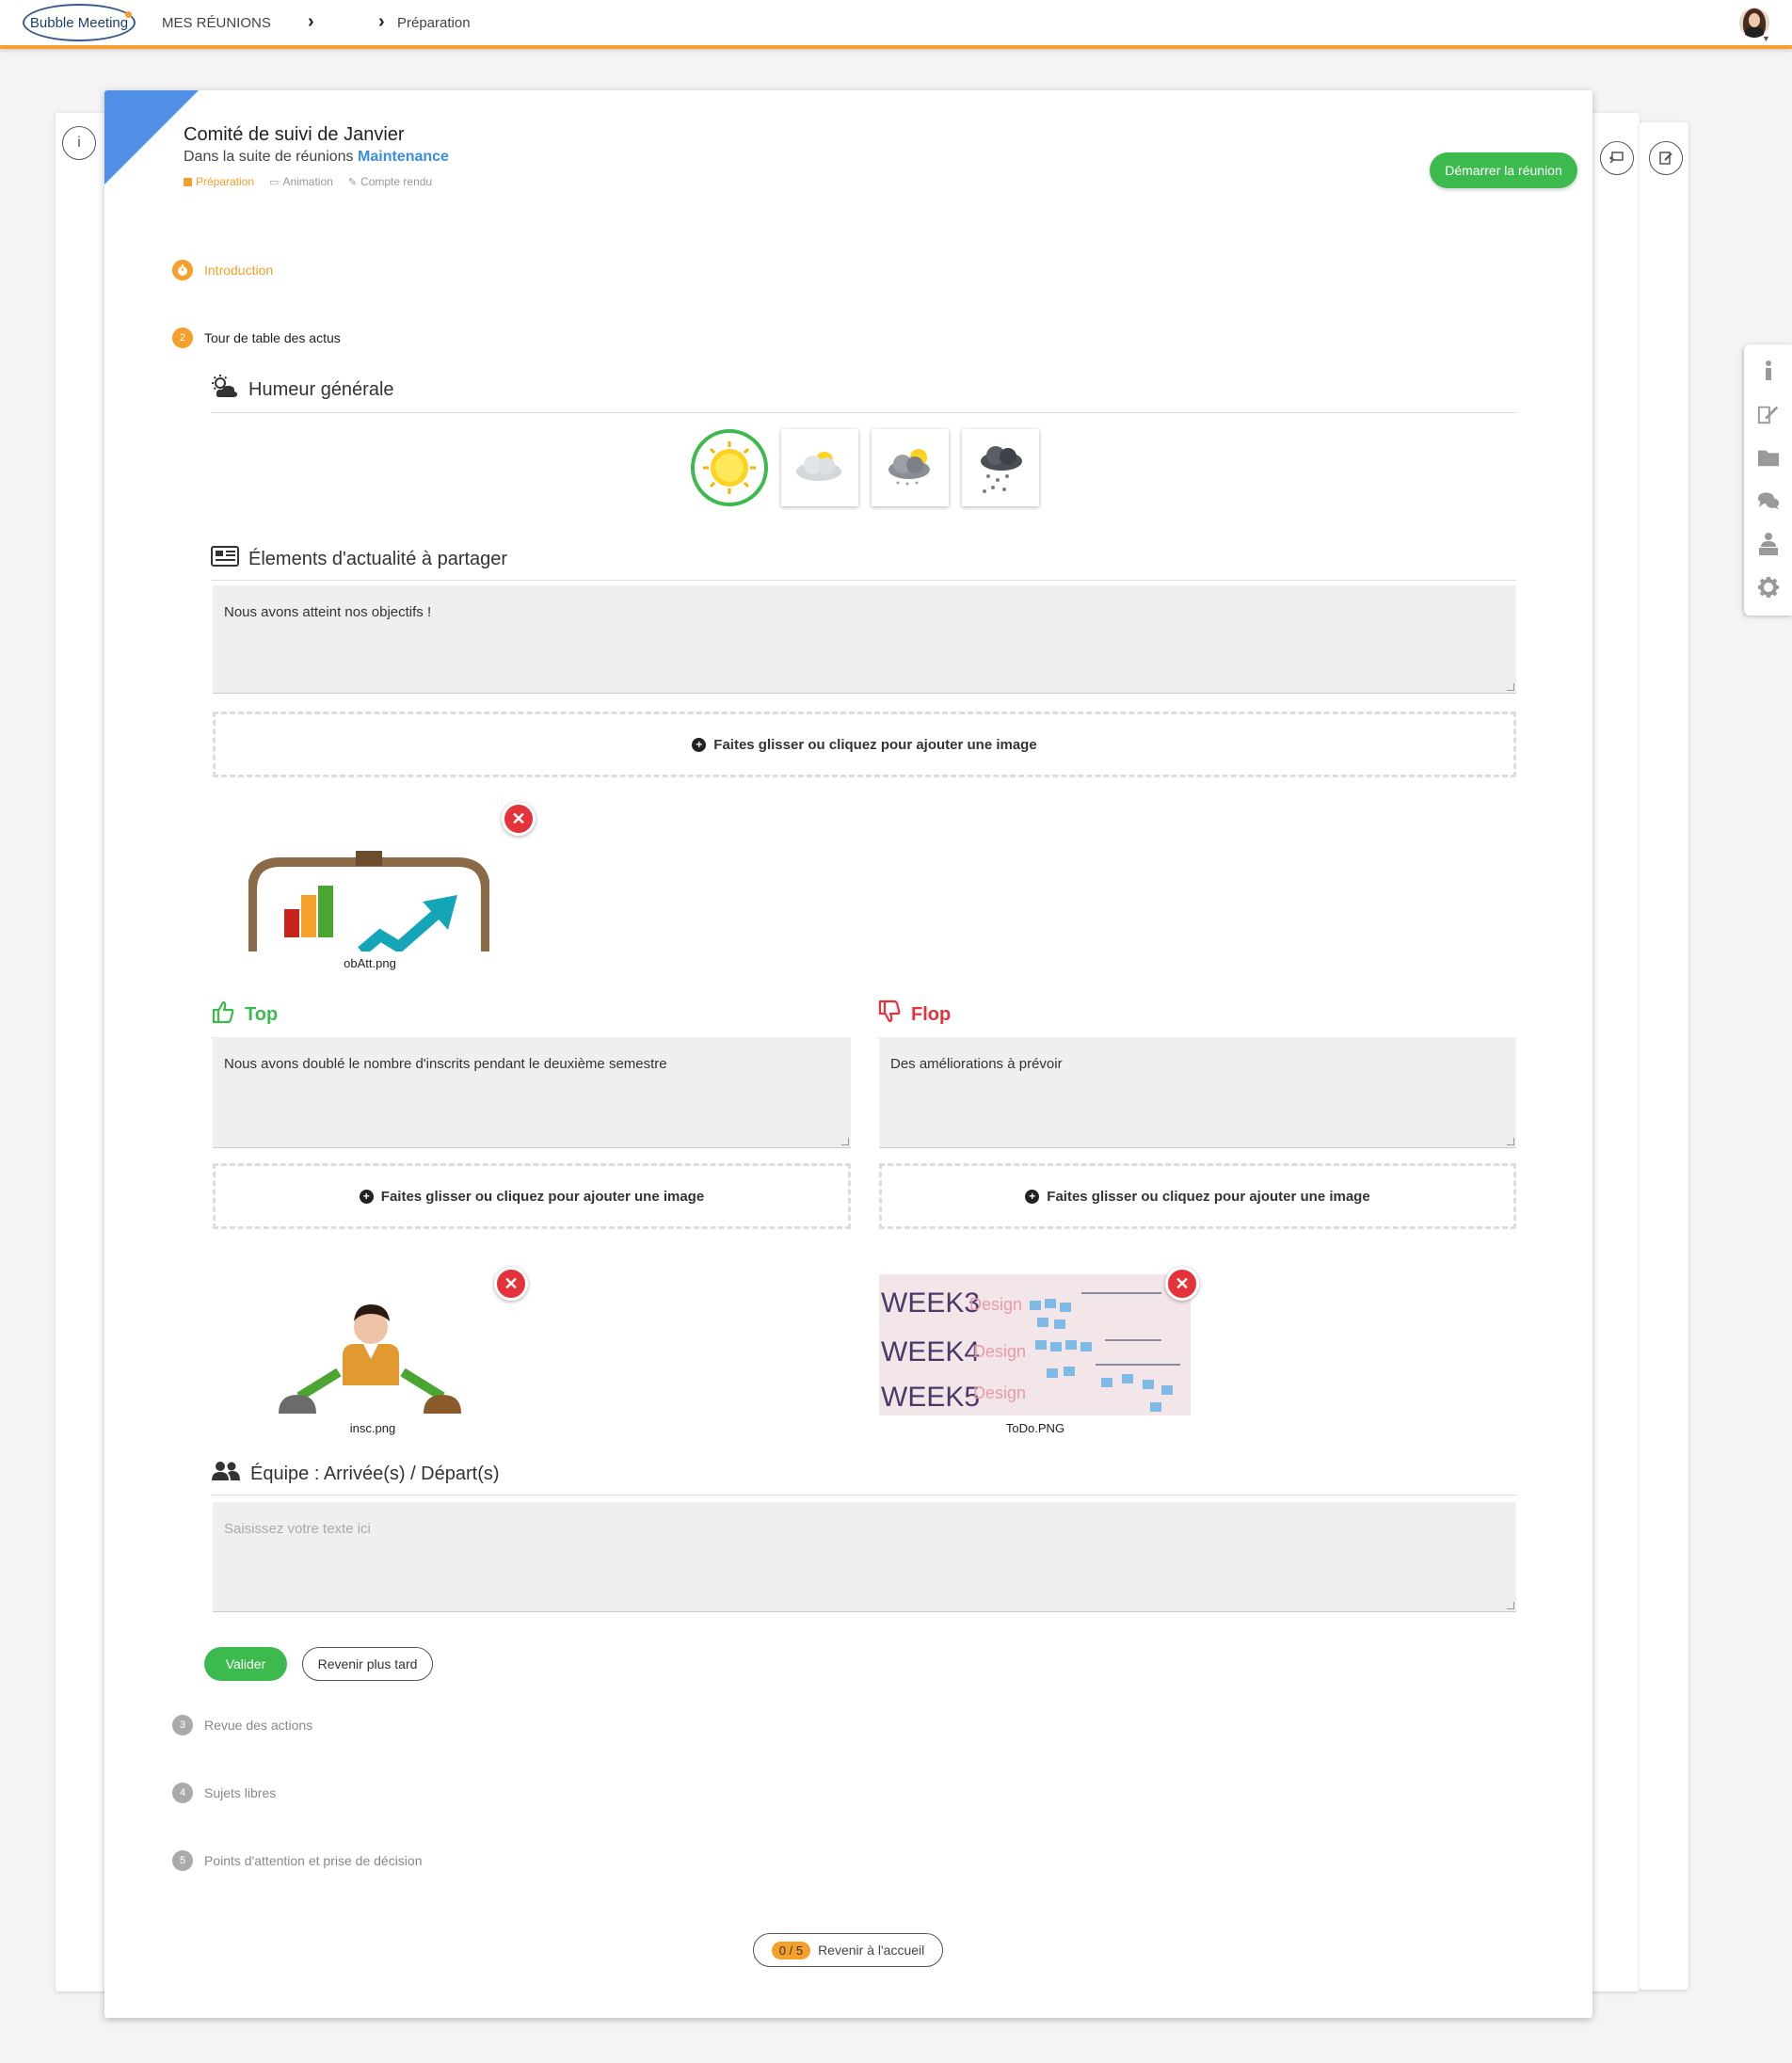 Image resolution: width=1792 pixels, height=2063 pixels. What do you see at coordinates (328, 612) in the screenshot?
I see `actu-text: Nous avons atteint nos objectifs !` at bounding box center [328, 612].